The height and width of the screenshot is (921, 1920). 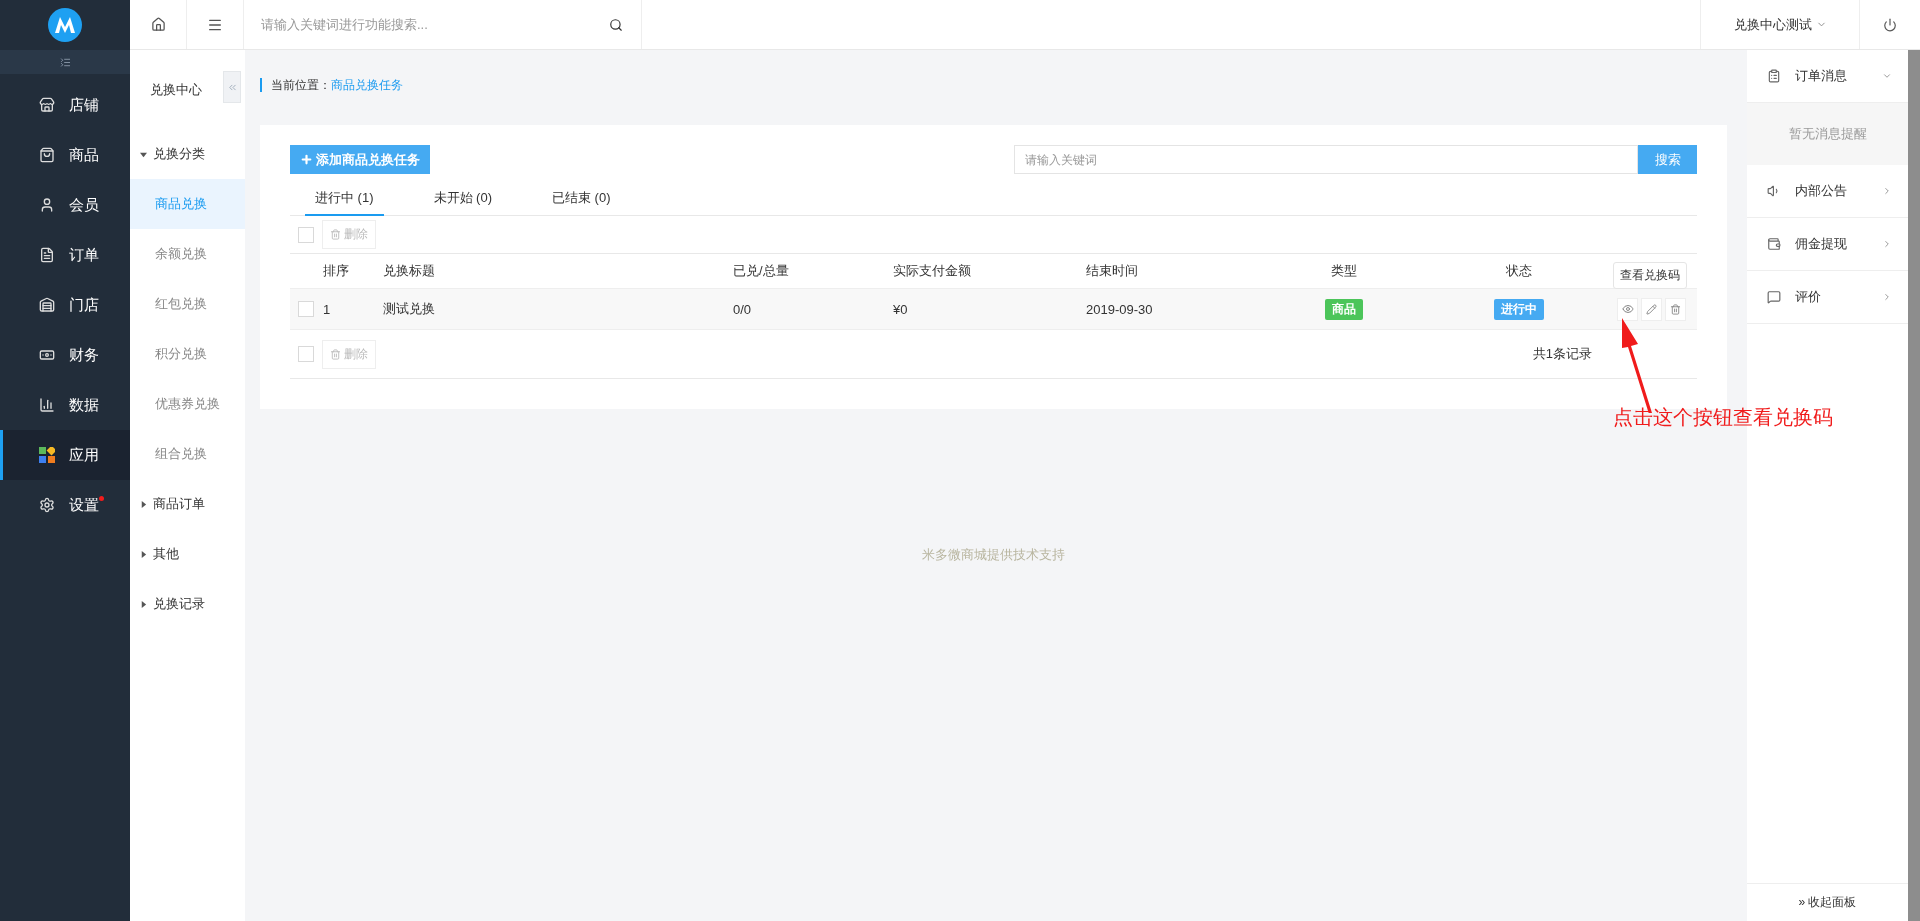 What do you see at coordinates (344, 199) in the screenshot?
I see `tab: 进行中 (1)` at bounding box center [344, 199].